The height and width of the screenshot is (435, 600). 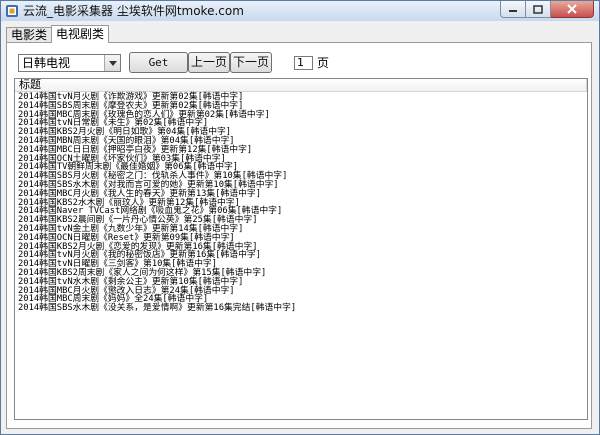 I want to click on get-button: Get, so click(x=158, y=62).